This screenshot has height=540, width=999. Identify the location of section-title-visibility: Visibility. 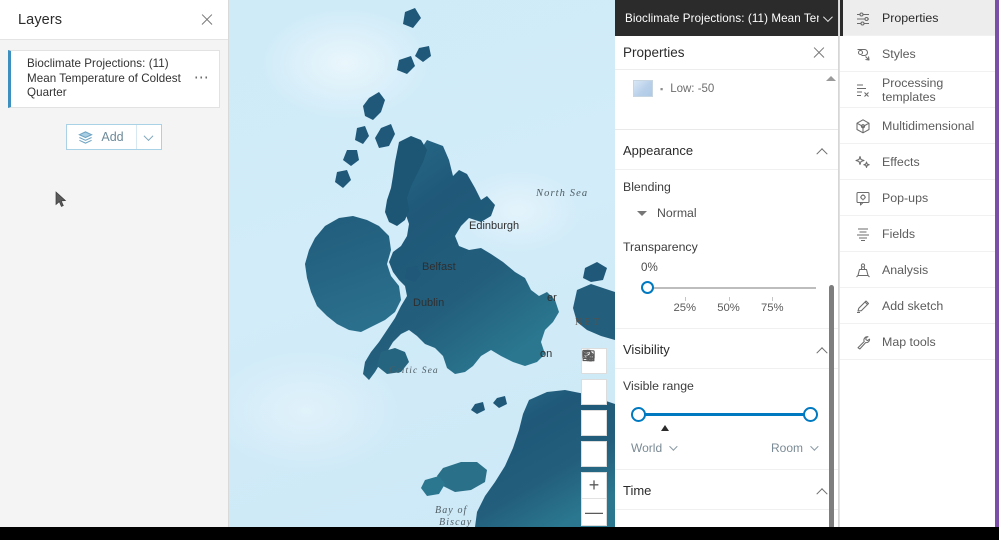
(646, 349).